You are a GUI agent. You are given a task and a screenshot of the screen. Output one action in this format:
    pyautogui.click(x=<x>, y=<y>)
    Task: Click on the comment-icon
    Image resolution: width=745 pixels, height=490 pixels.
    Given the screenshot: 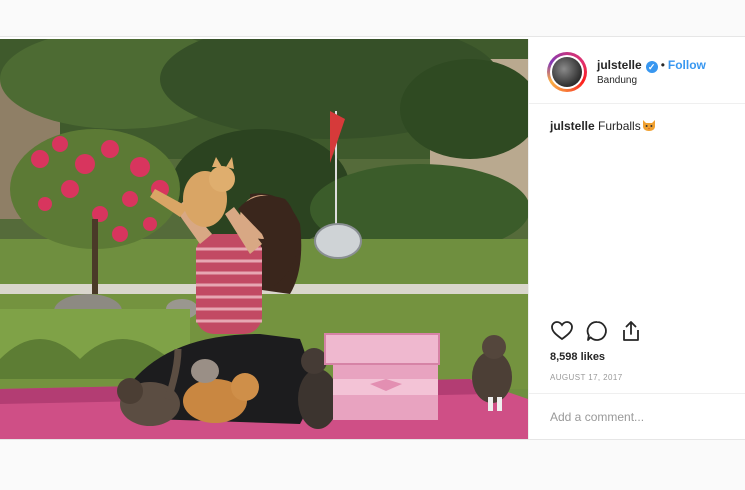 What is the action you would take?
    pyautogui.click(x=597, y=331)
    